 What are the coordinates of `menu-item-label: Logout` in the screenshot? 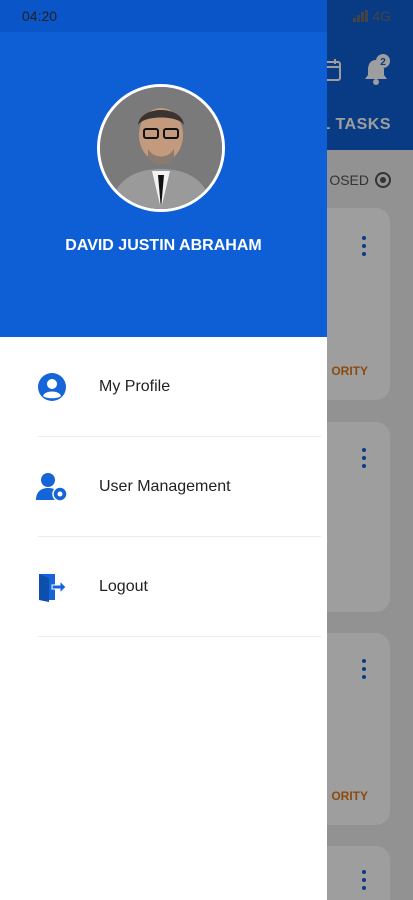 It's located at (123, 586).